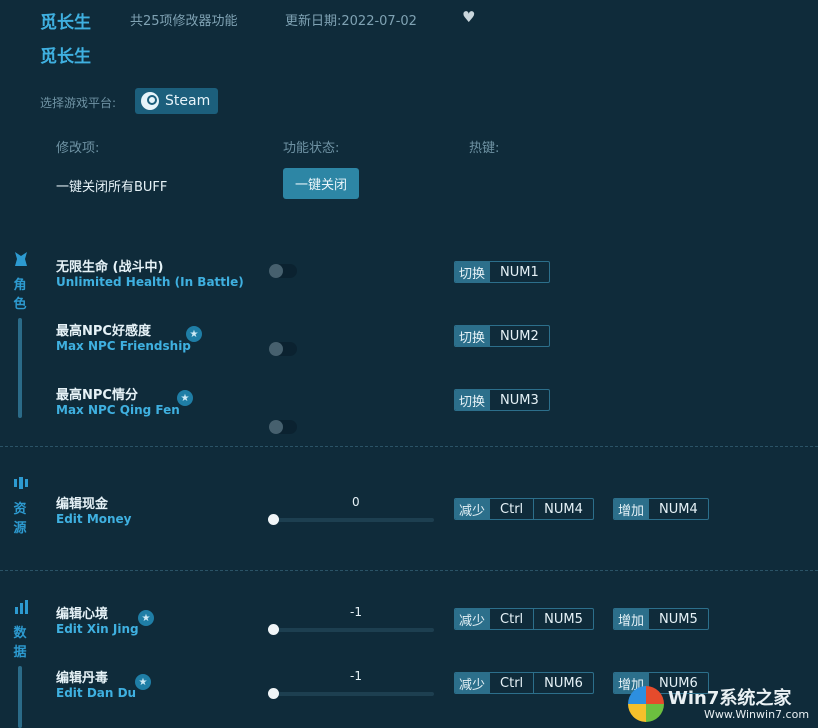 This screenshot has height=728, width=818. What do you see at coordinates (273, 629) in the screenshot?
I see `xin-jing-slider-handle` at bounding box center [273, 629].